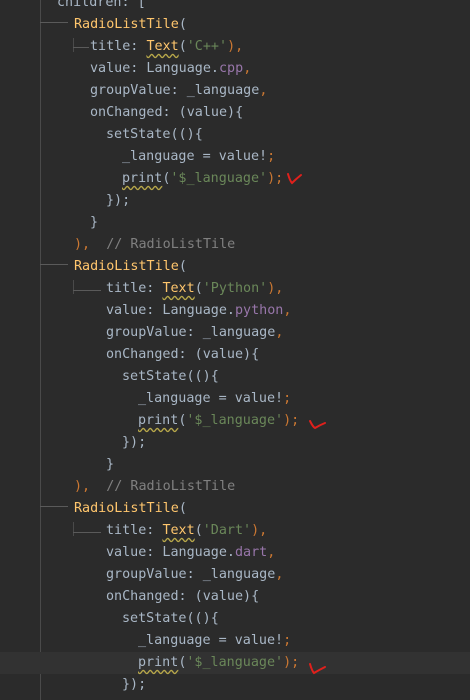  I want to click on code-line: children: [, so click(235, 7).